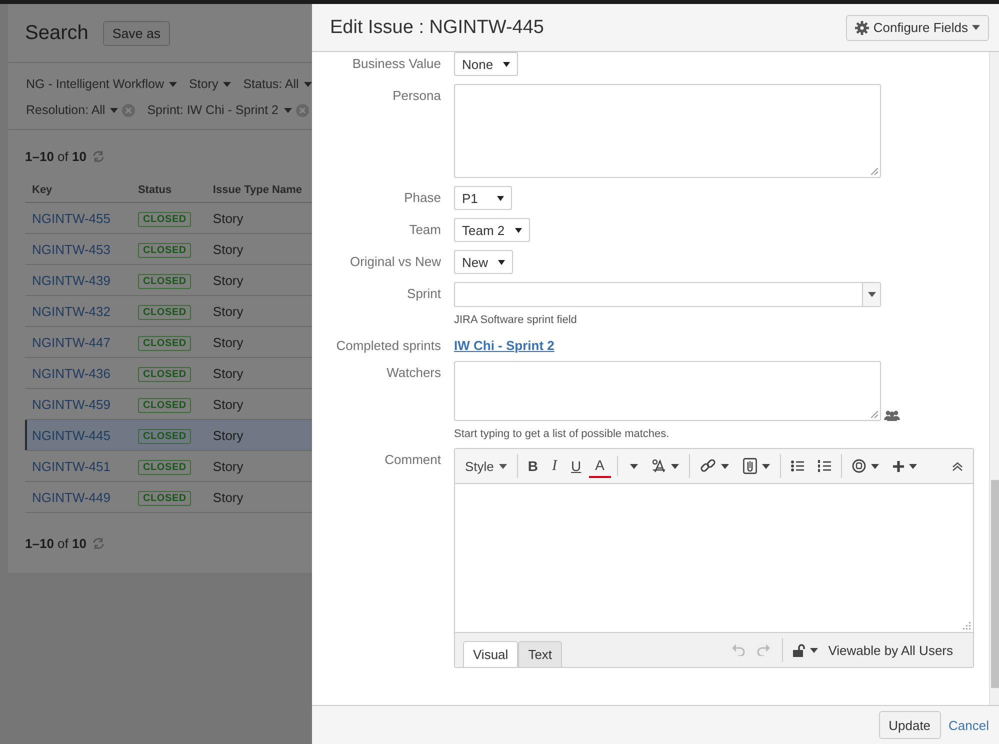  What do you see at coordinates (516, 320) in the screenshot?
I see `help-text: JIRA Software sprint field` at bounding box center [516, 320].